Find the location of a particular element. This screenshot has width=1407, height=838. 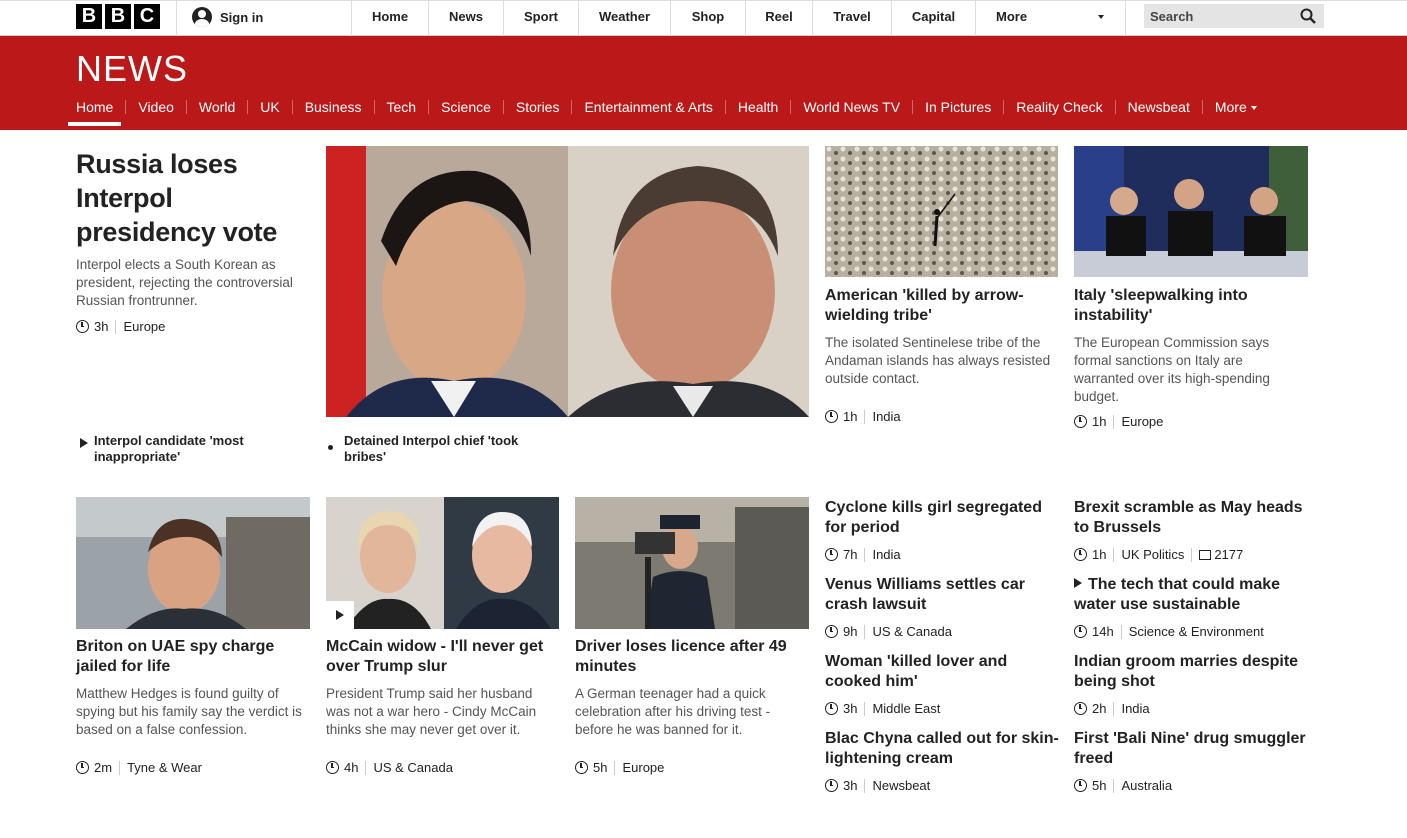

topnav-home: Home is located at coordinates (390, 16).